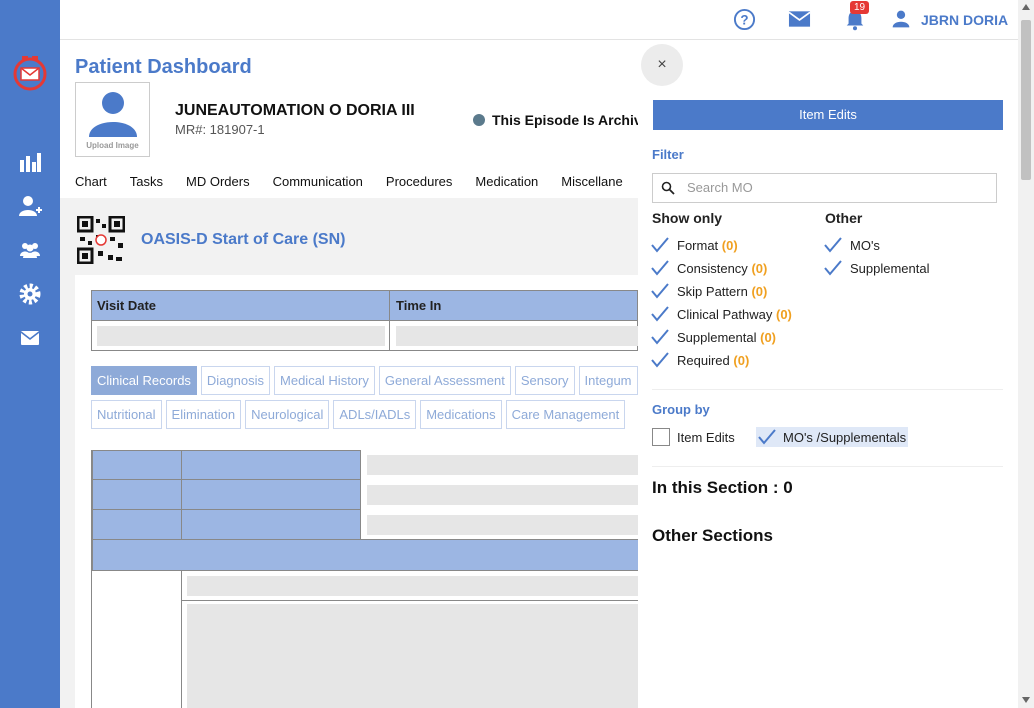  Describe the element at coordinates (544, 380) in the screenshot. I see `chip-sensory: Sensory` at that location.